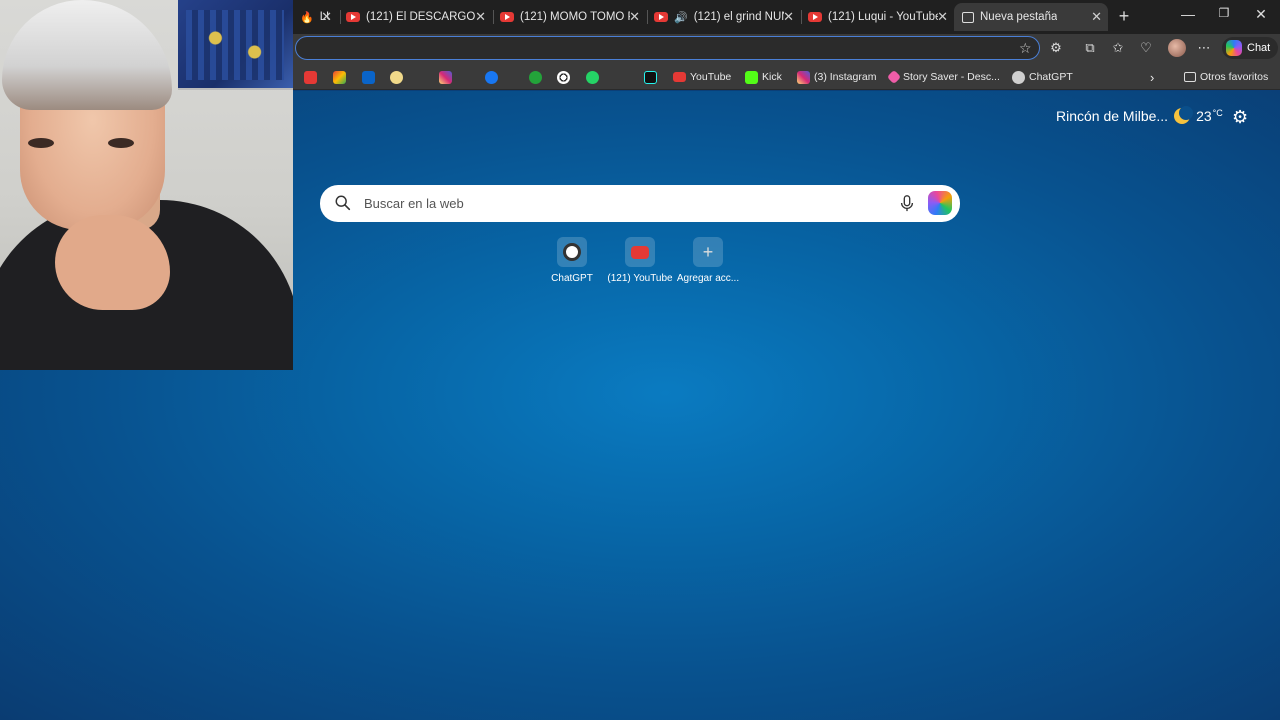  I want to click on tab-momo: (121) MOMO TOMÓ POS ✕, so click(569, 17).